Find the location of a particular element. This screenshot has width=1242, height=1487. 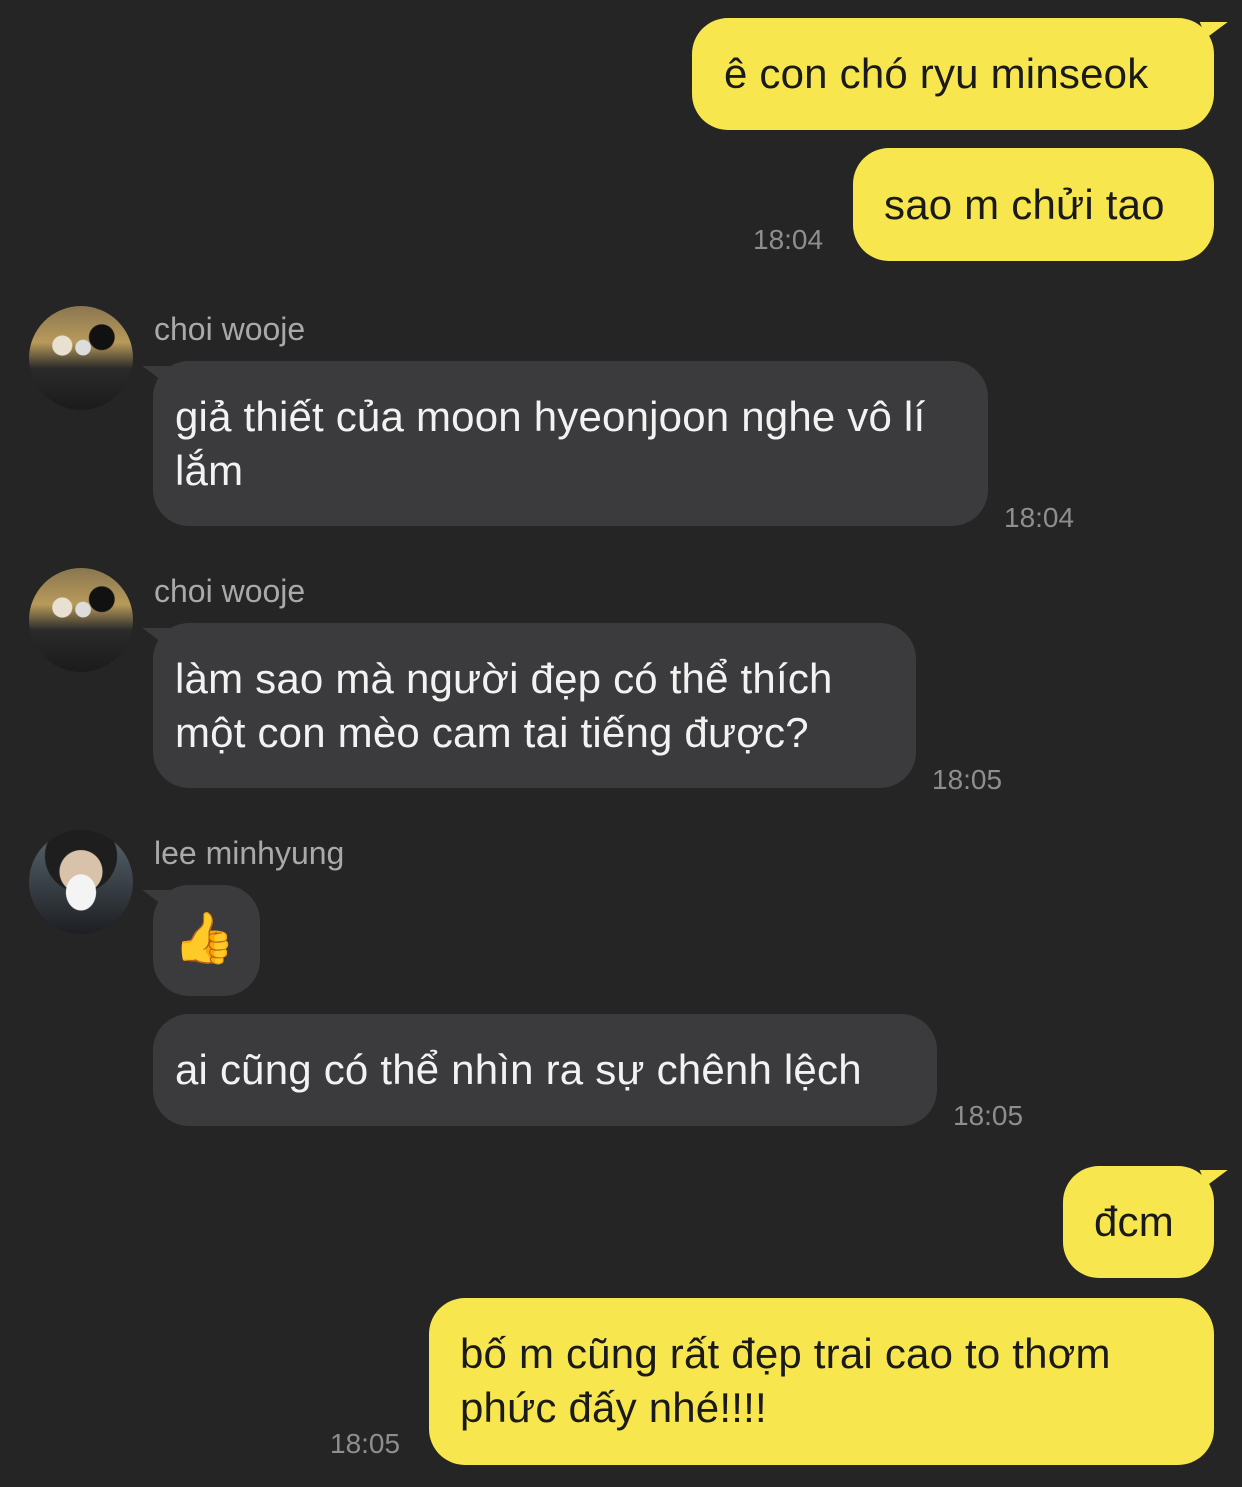

thumbs-up-emoji: 👍 is located at coordinates (204, 938).